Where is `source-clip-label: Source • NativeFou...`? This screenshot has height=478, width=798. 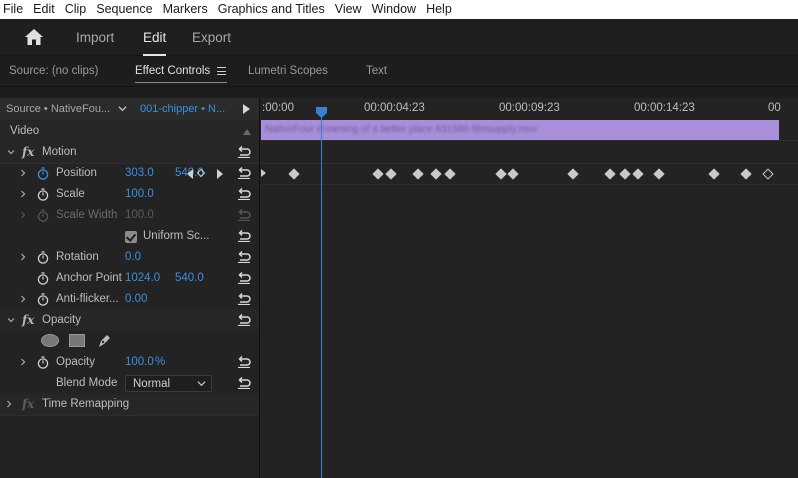
source-clip-label: Source • NativeFou... is located at coordinates (58, 109).